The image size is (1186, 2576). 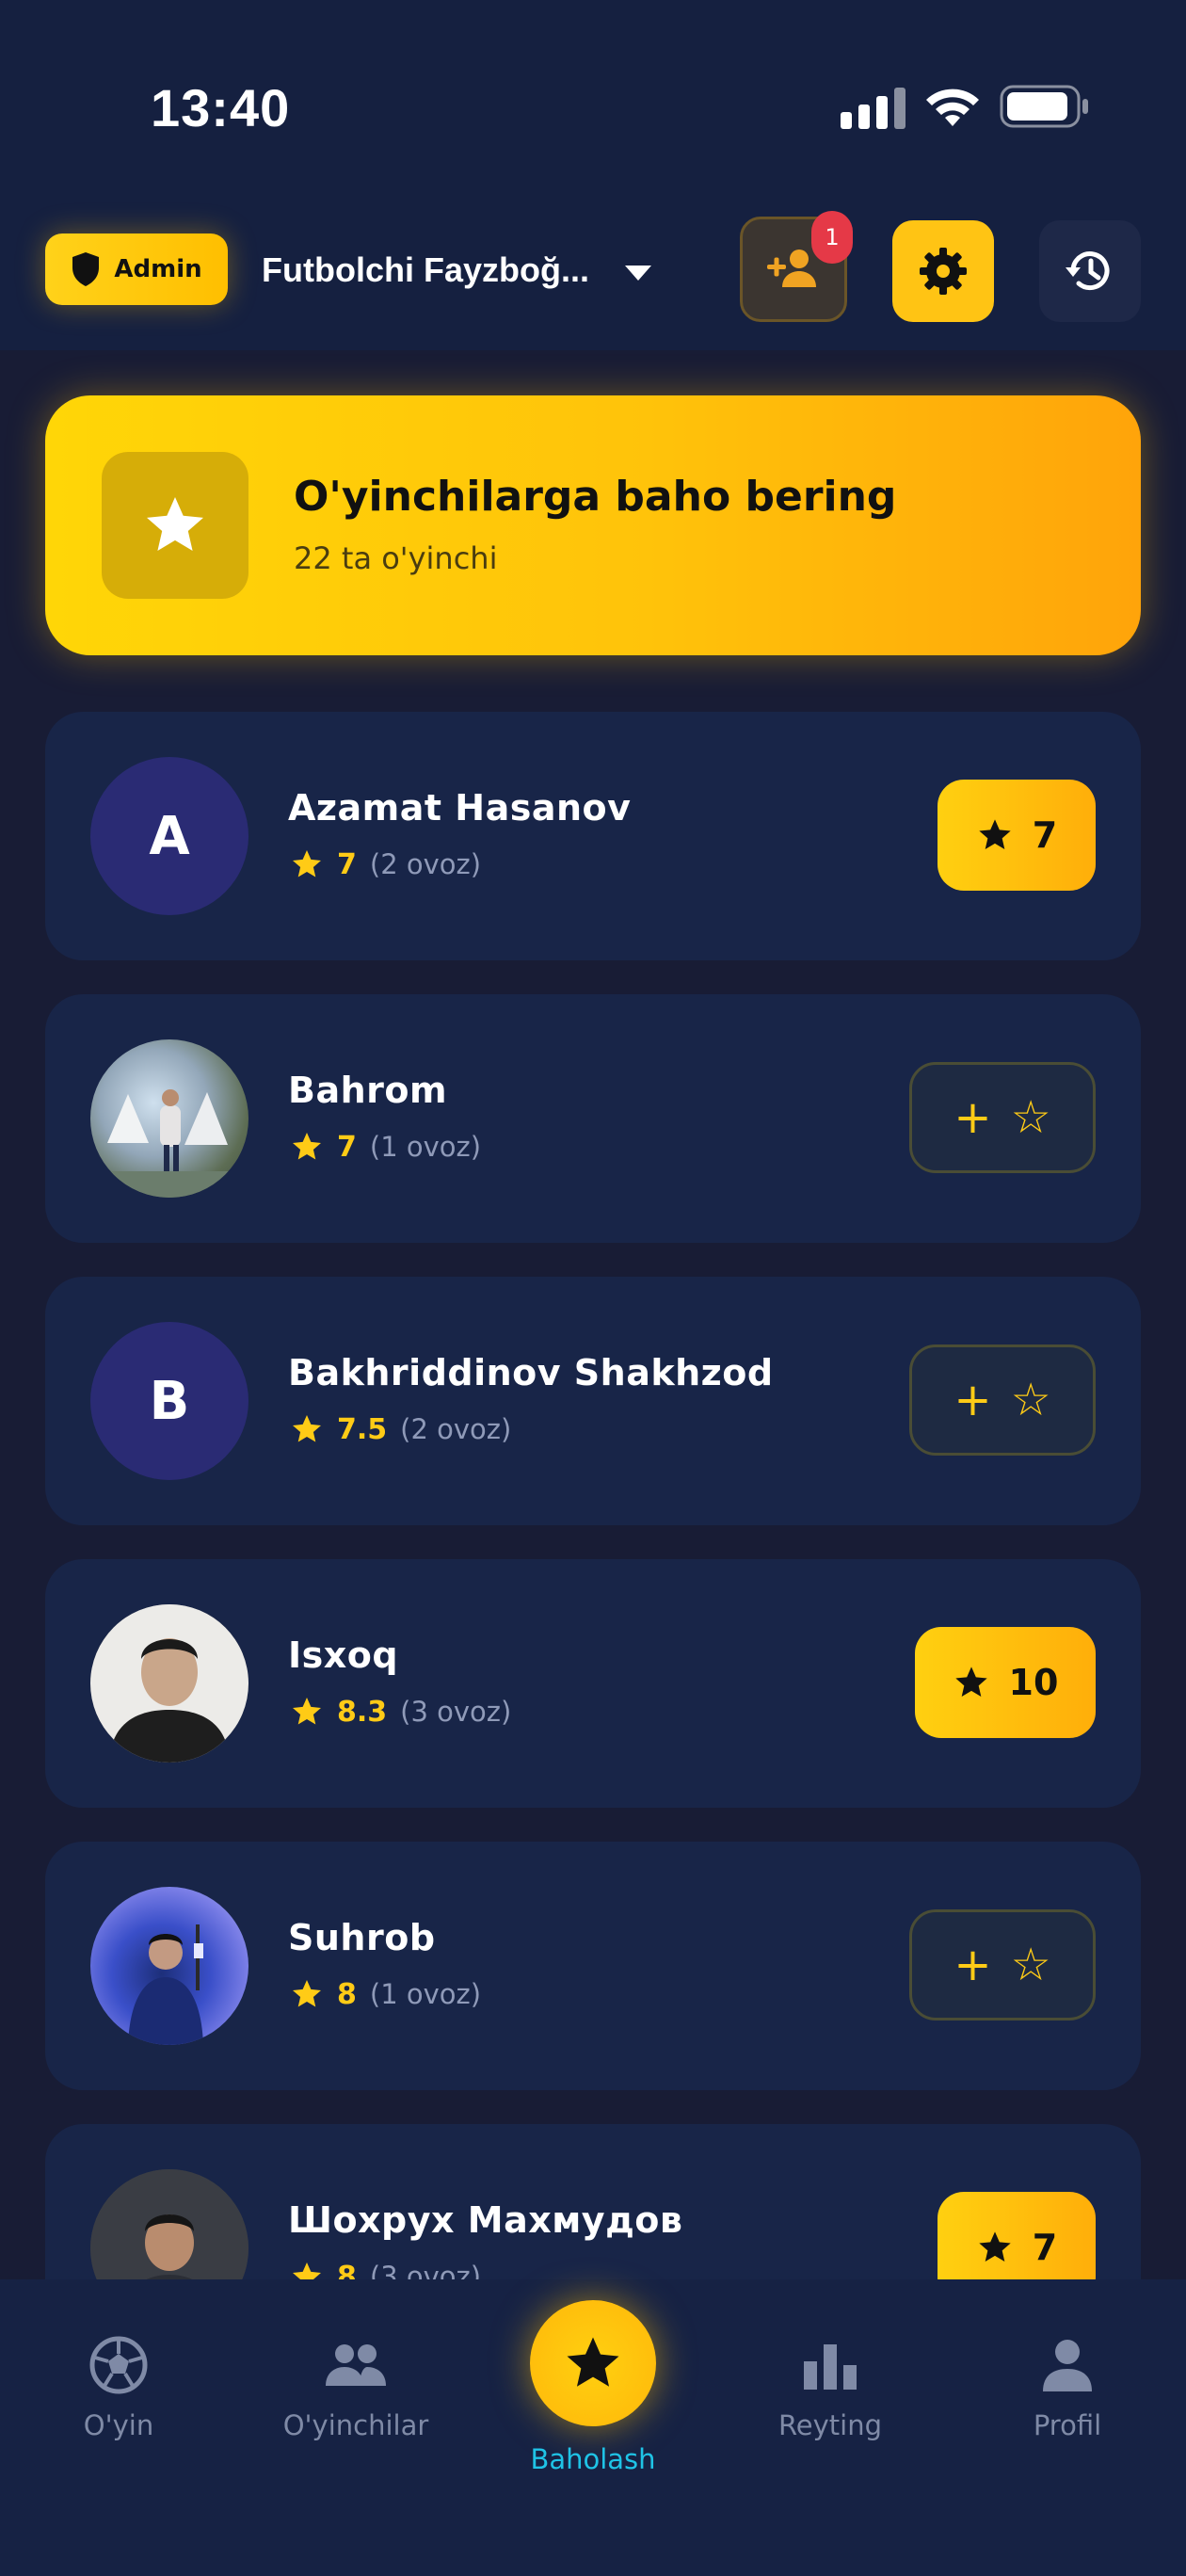 I want to click on nav-item-rating: Reyting, so click(x=830, y=2386).